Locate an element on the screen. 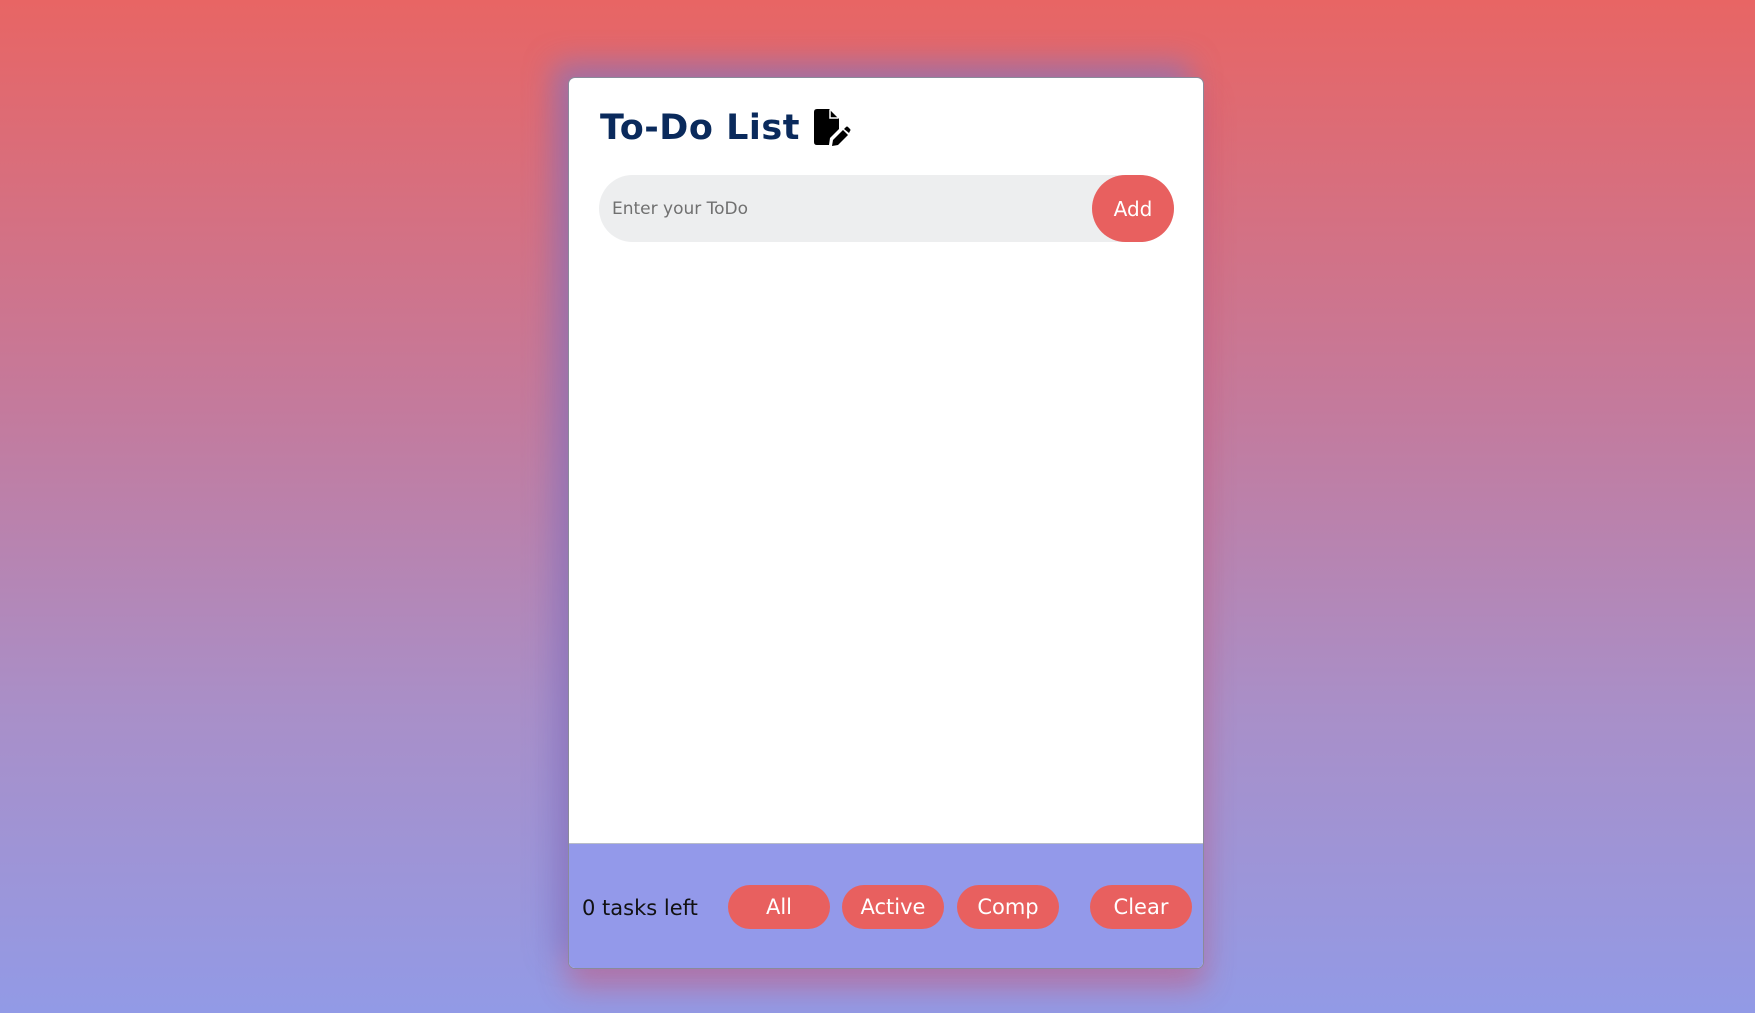 This screenshot has width=1755, height=1013. clear-button: Clear is located at coordinates (1141, 907).